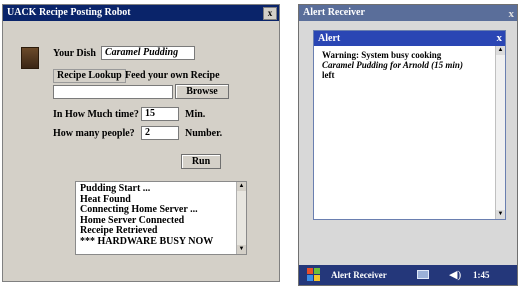  What do you see at coordinates (148, 53) in the screenshot?
I see `dish-input: Caramel Pudding` at bounding box center [148, 53].